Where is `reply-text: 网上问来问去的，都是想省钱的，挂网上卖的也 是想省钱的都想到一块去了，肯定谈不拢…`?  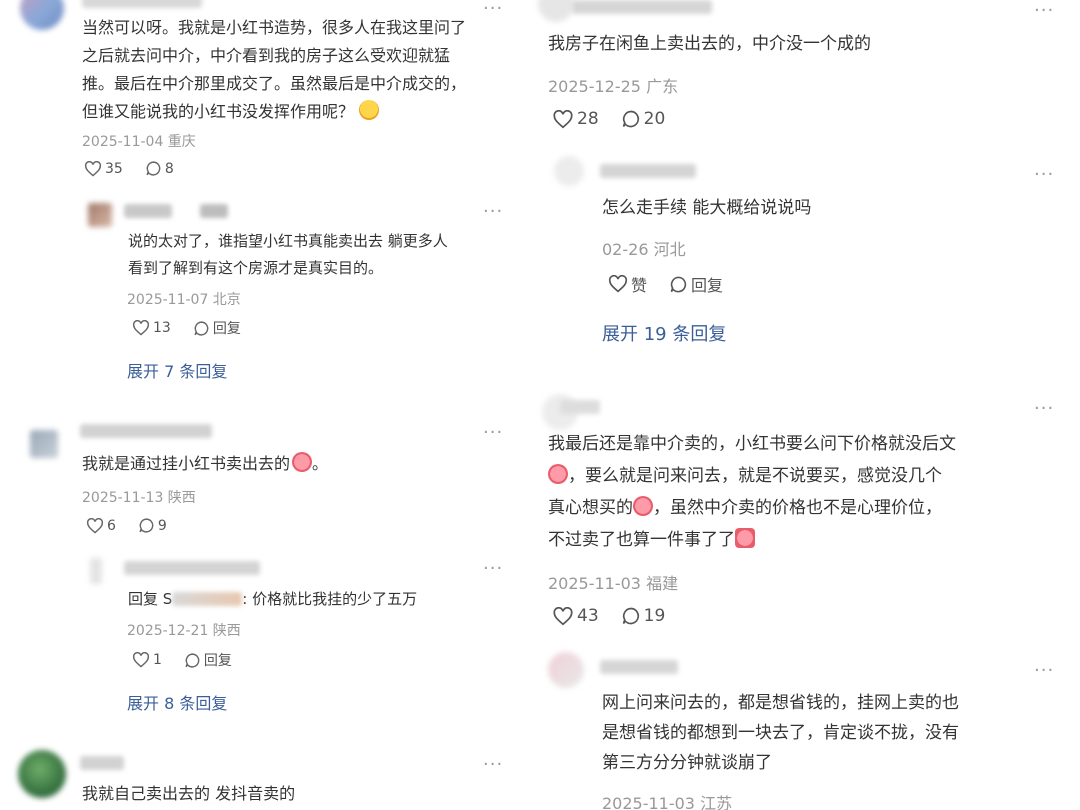 reply-text: 网上问来问去的，都是想省钱的，挂网上卖的也 是想省钱的都想到一块去了，肯定谈不拢… is located at coordinates (837, 733).